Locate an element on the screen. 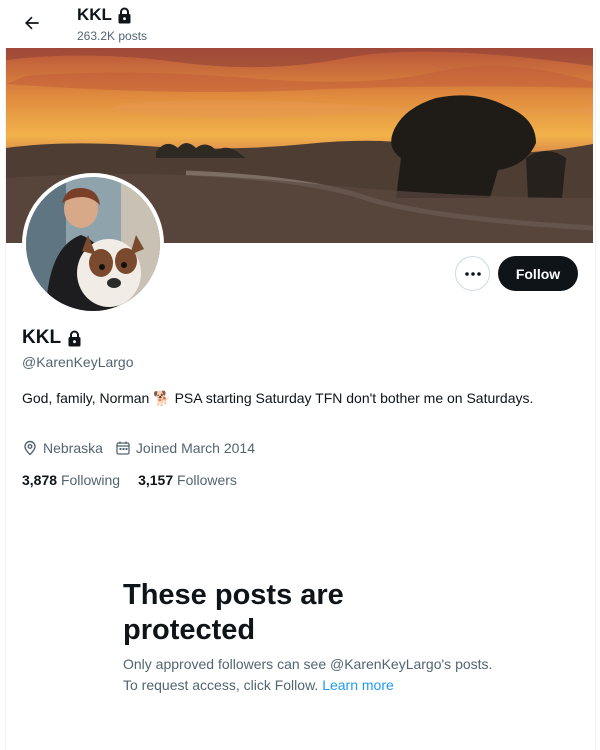  followers-count: 3,157 is located at coordinates (156, 480).